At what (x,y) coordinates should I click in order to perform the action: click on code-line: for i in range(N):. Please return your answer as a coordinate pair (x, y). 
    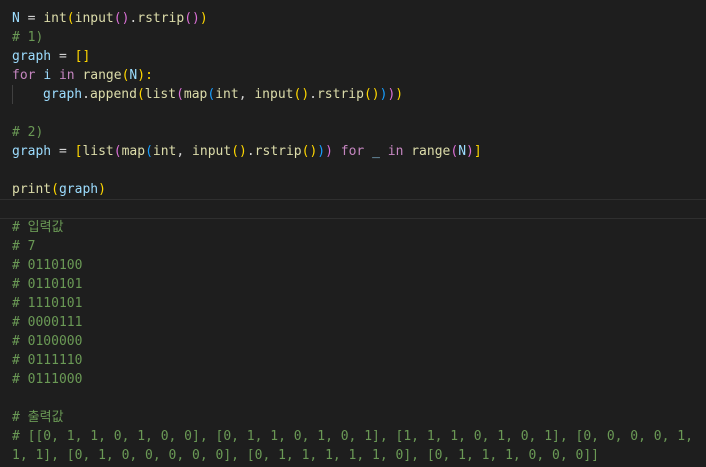
    Looking at the image, I should click on (359, 75).